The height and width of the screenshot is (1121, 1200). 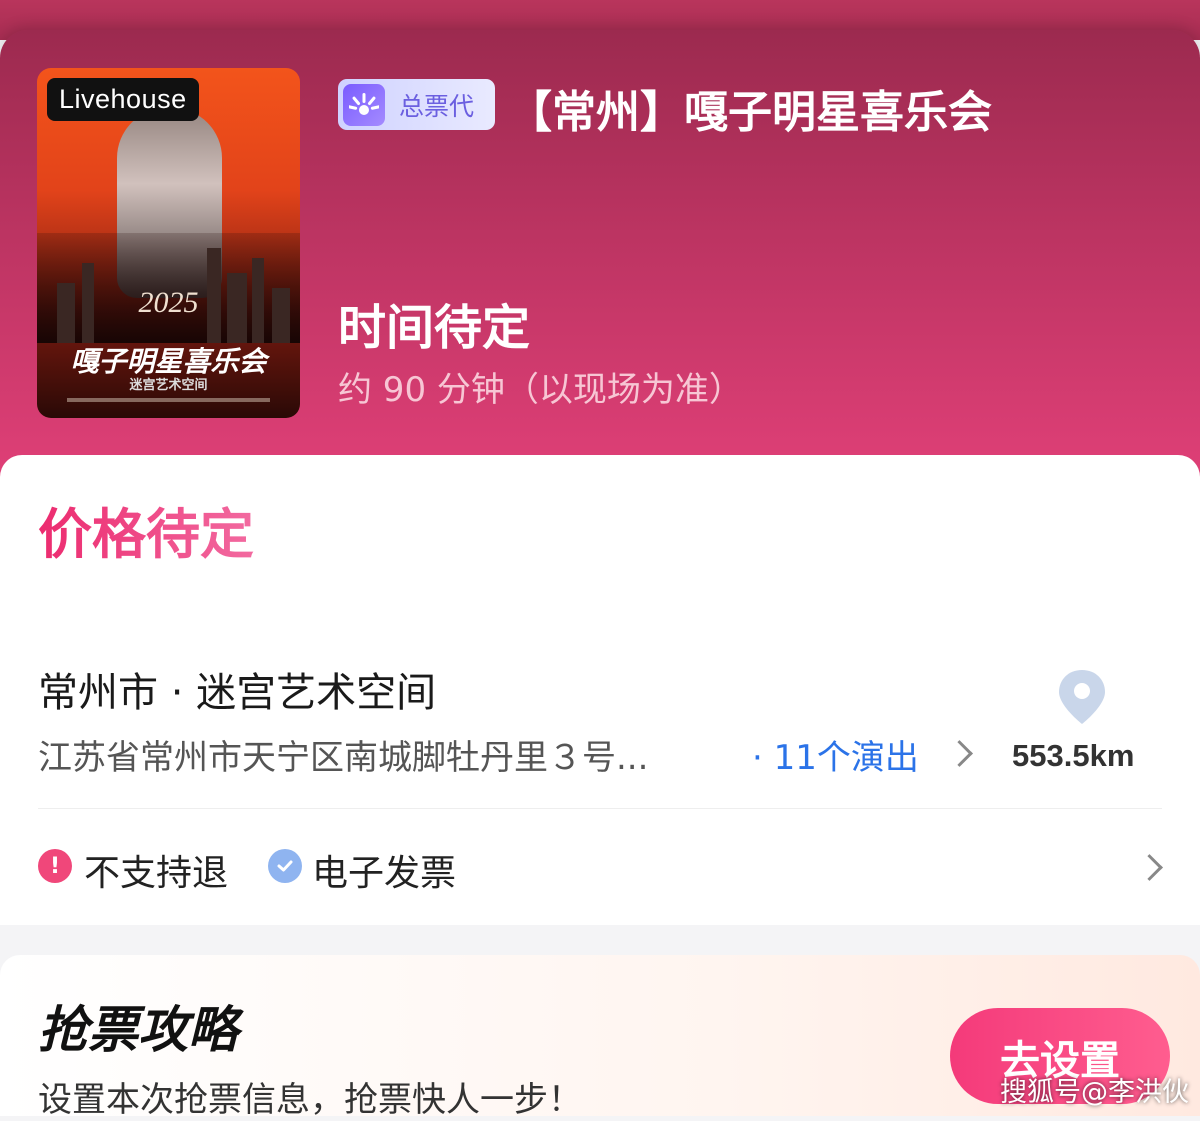 What do you see at coordinates (1073, 755) in the screenshot?
I see `venue-distance: 553.5km` at bounding box center [1073, 755].